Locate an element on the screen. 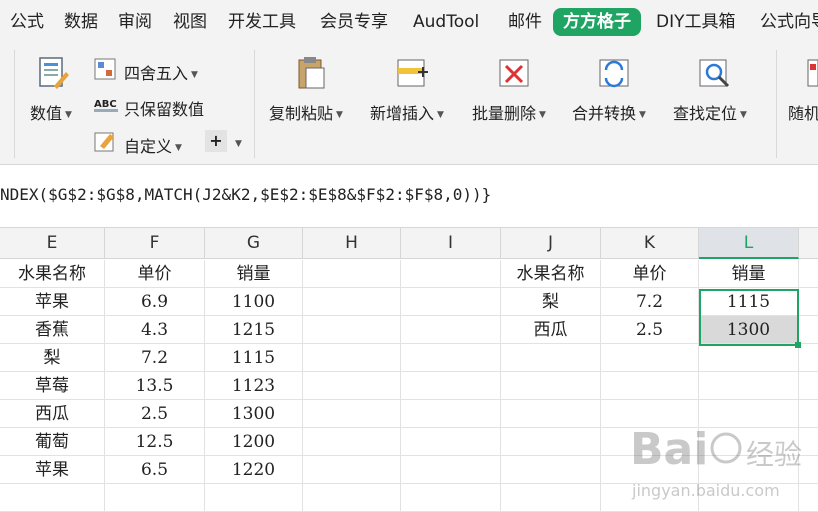 Image resolution: width=818 pixels, height=512 pixels. cell-f7: 12.5 is located at coordinates (155, 442).